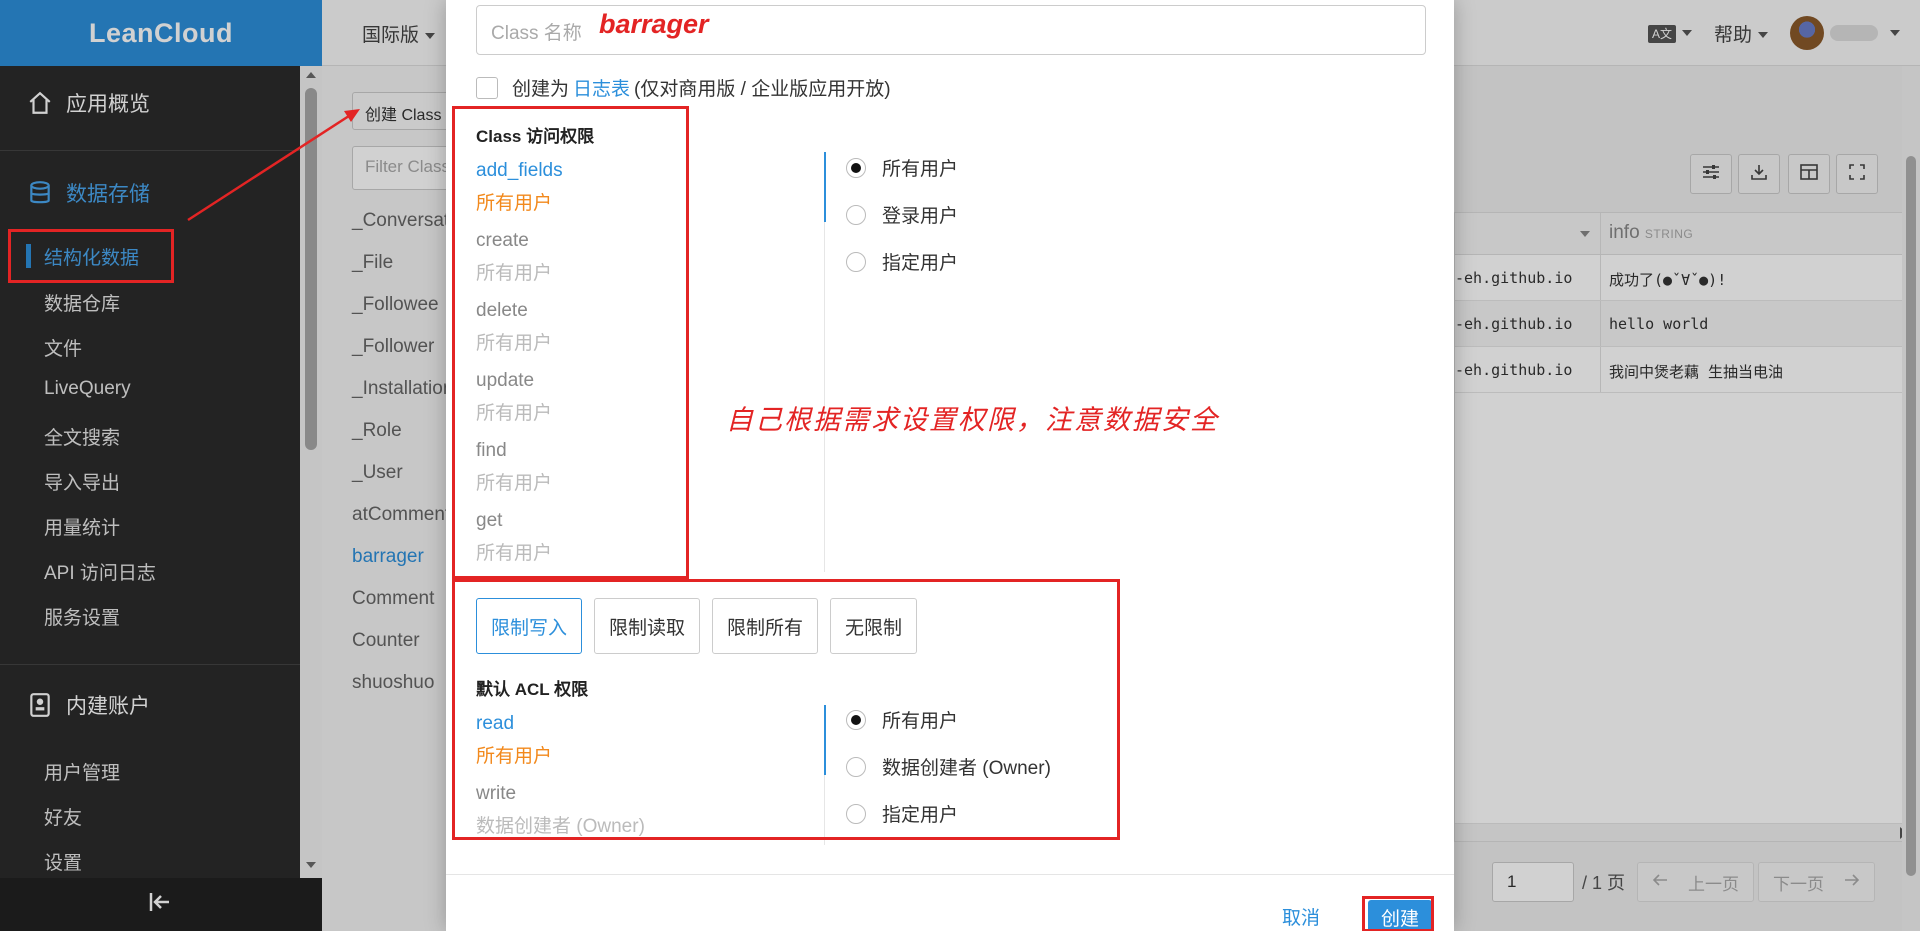 The image size is (1920, 931). I want to click on perm-find: find 所有用户, so click(514, 467).